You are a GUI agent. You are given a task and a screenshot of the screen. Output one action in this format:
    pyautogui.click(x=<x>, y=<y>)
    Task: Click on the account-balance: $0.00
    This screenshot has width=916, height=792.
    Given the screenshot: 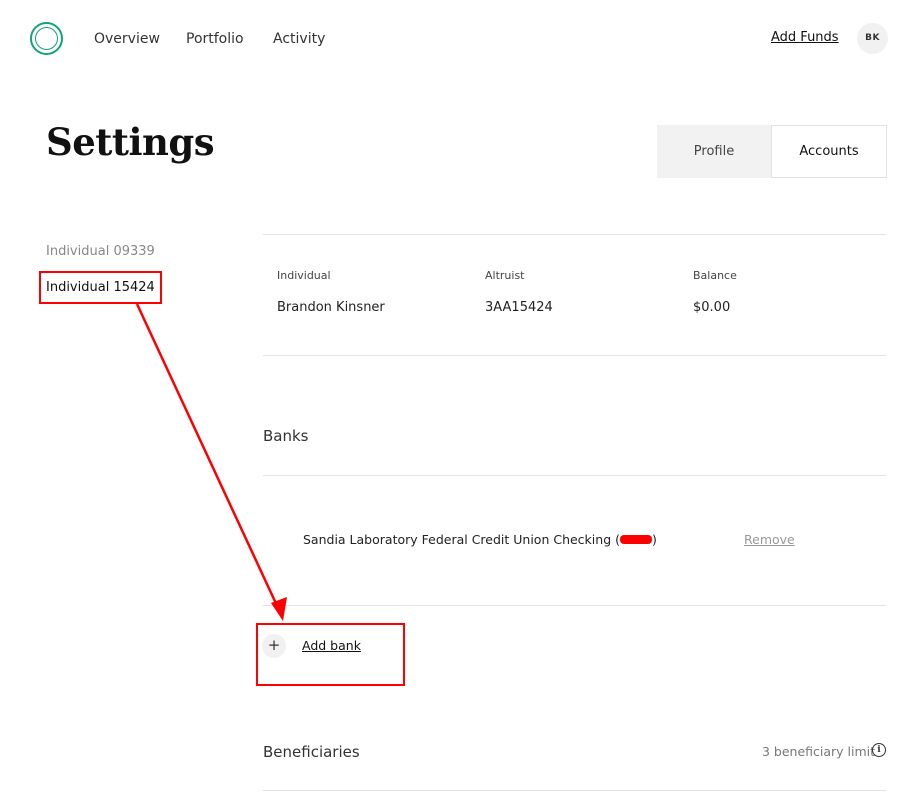 What is the action you would take?
    pyautogui.click(x=712, y=307)
    